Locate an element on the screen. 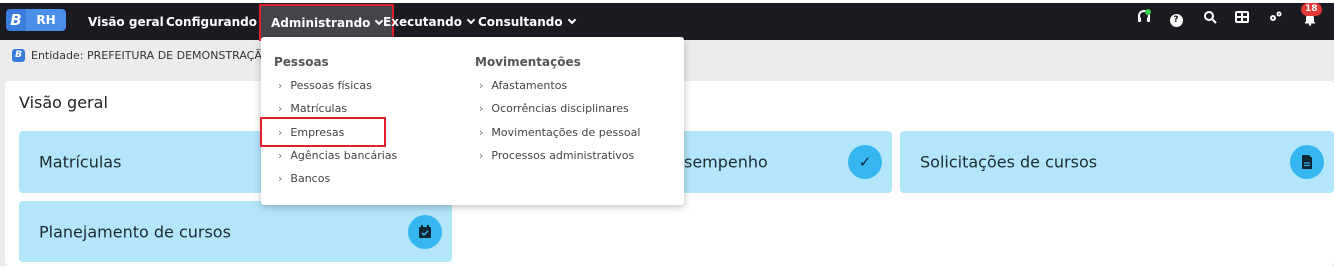 Image resolution: width=1334 pixels, height=266 pixels. tile-label: Matrículas is located at coordinates (80, 162).